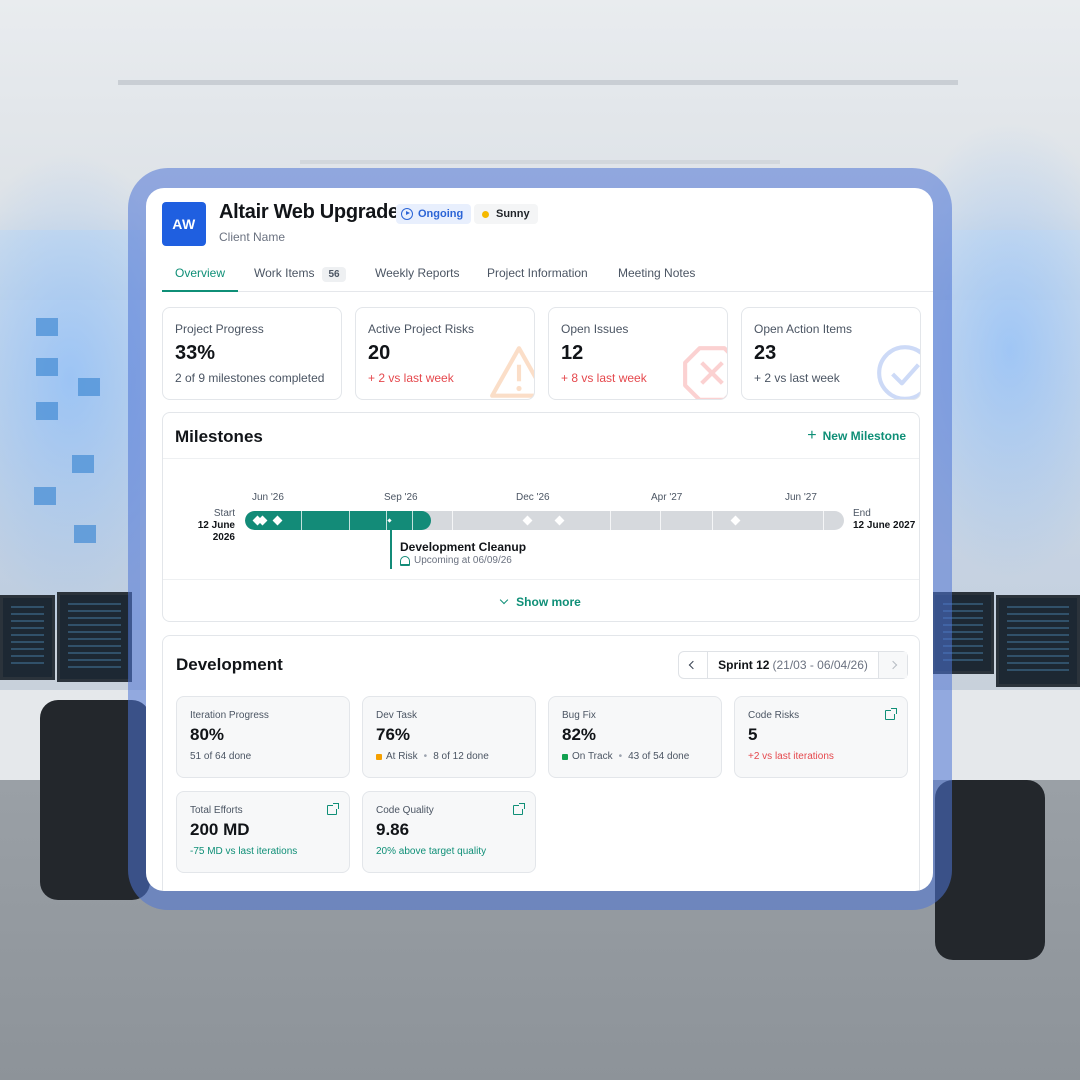 This screenshot has width=1080, height=1080. Describe the element at coordinates (512, 372) in the screenshot. I see `warning-icon` at that location.